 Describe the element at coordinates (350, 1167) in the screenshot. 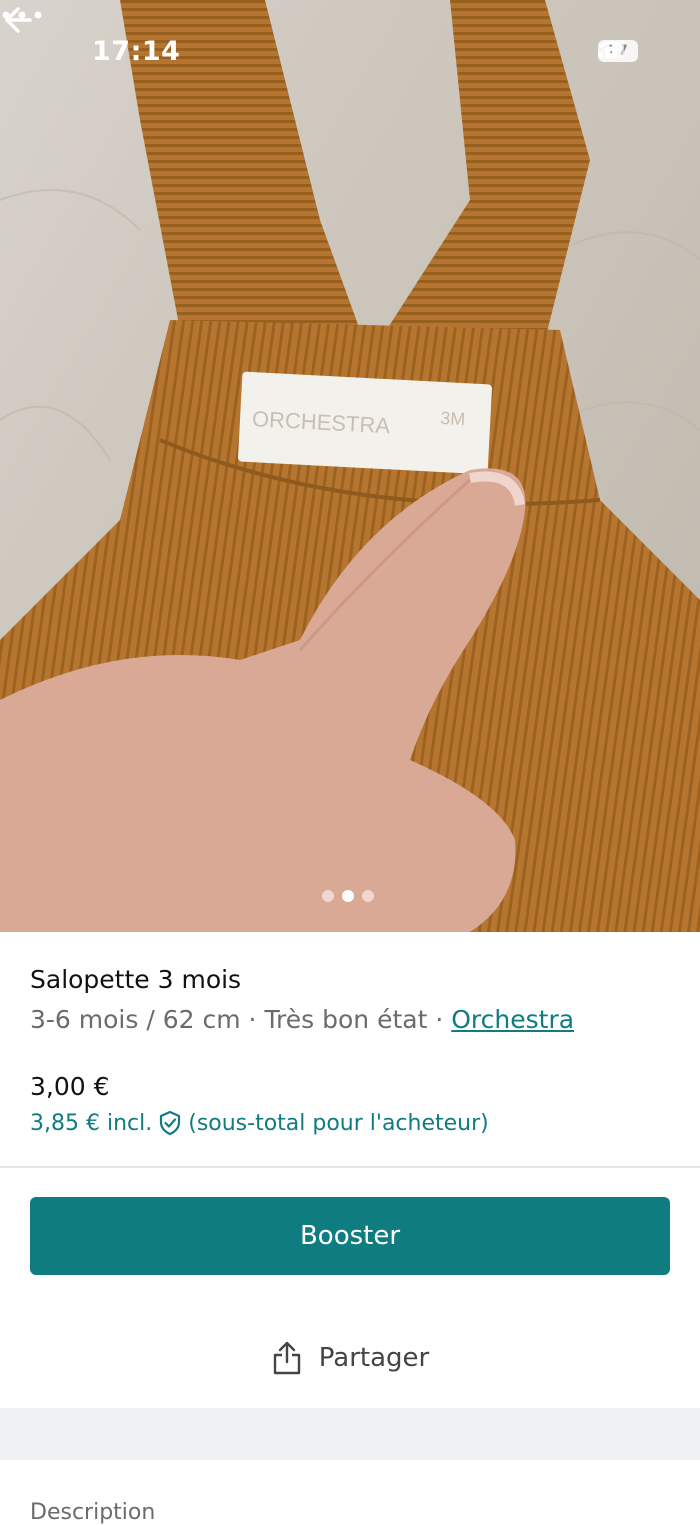

I see `divider` at that location.